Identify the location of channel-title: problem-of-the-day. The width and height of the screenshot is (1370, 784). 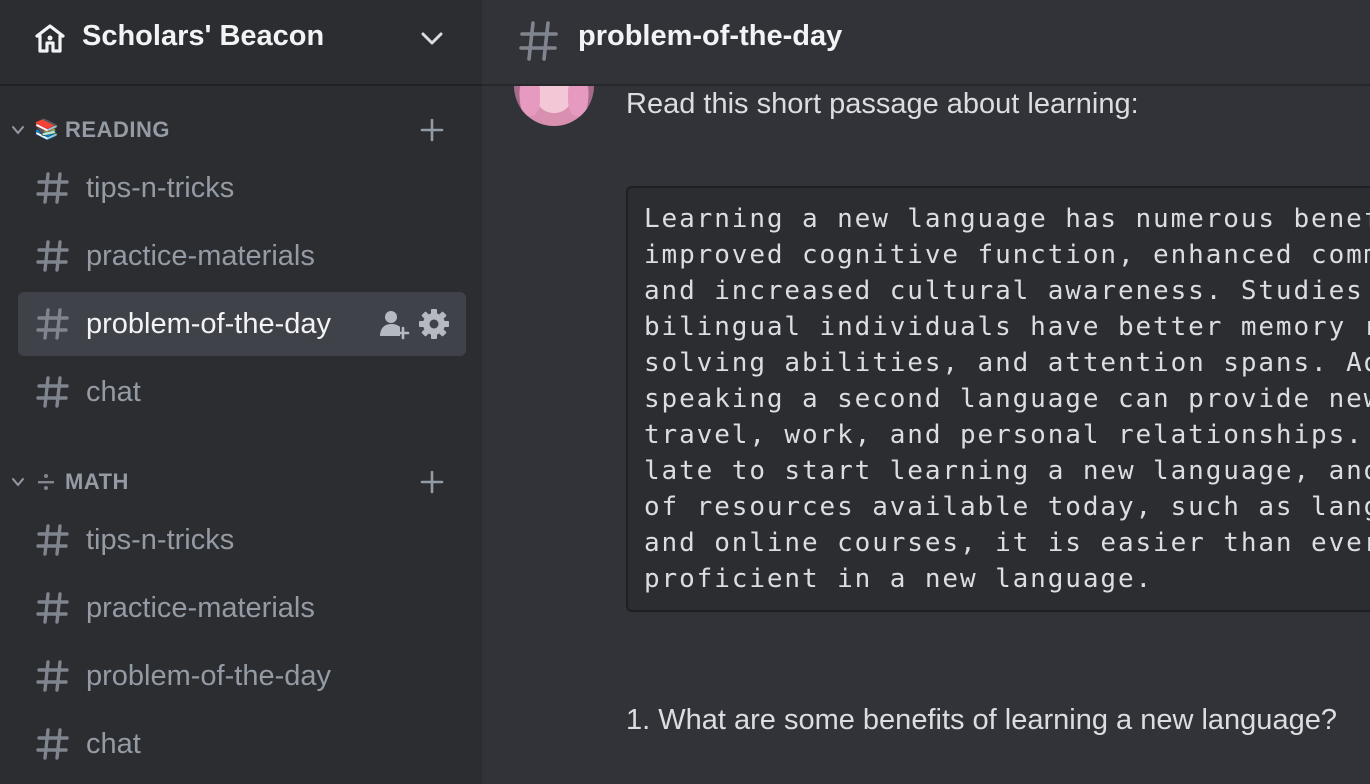
(710, 36).